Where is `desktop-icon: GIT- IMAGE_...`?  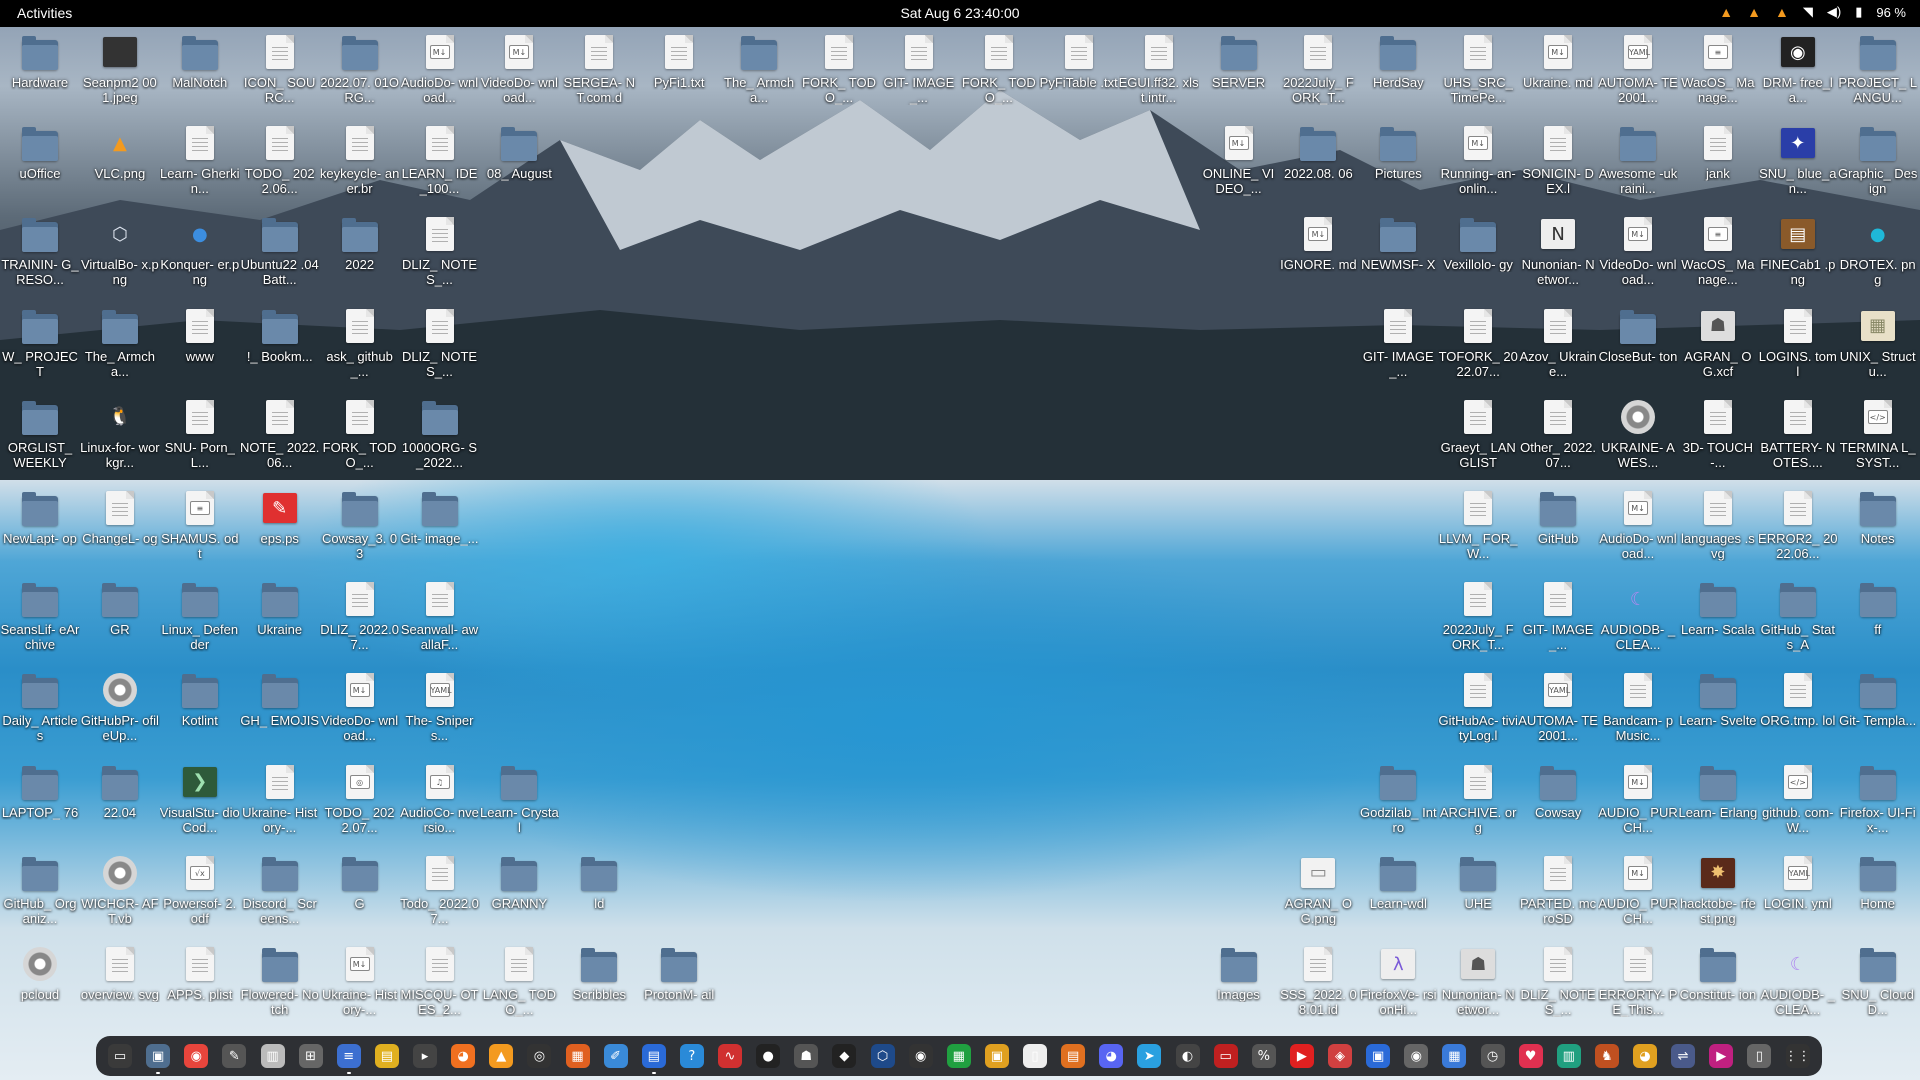 desktop-icon: GIT- IMAGE_... is located at coordinates (1398, 347).